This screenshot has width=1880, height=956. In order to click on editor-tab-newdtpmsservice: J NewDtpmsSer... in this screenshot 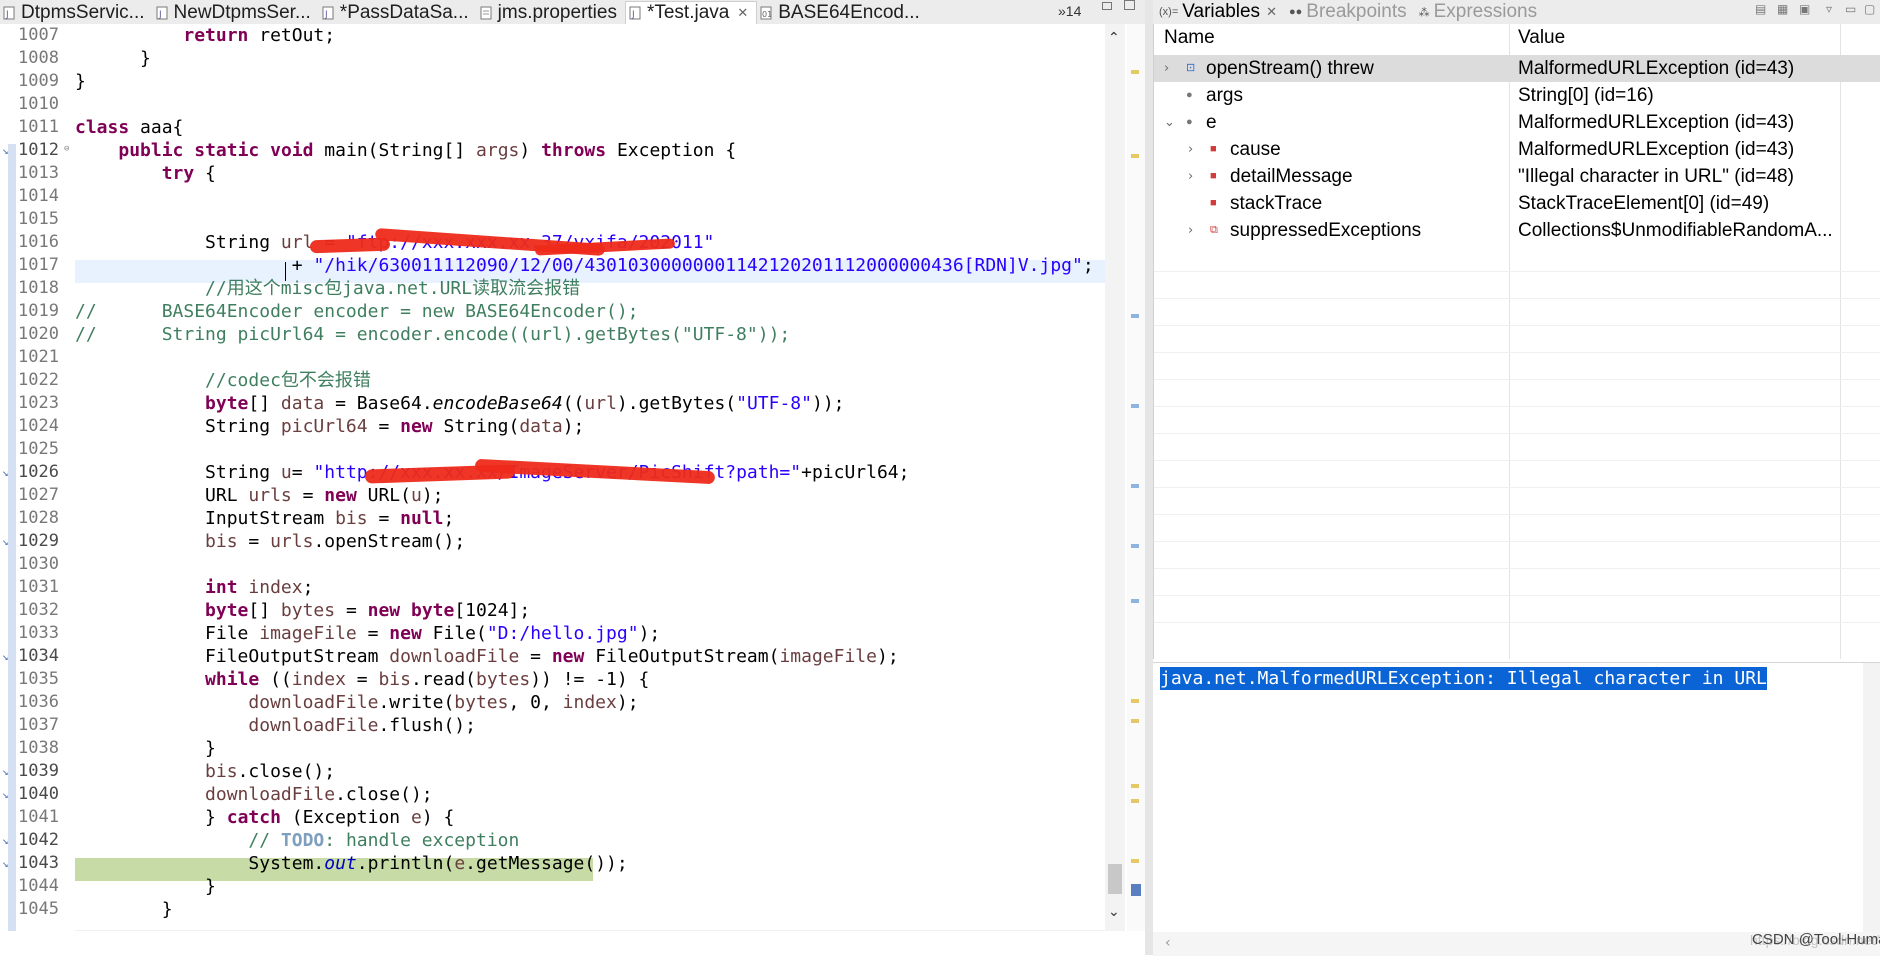, I will do `click(236, 12)`.